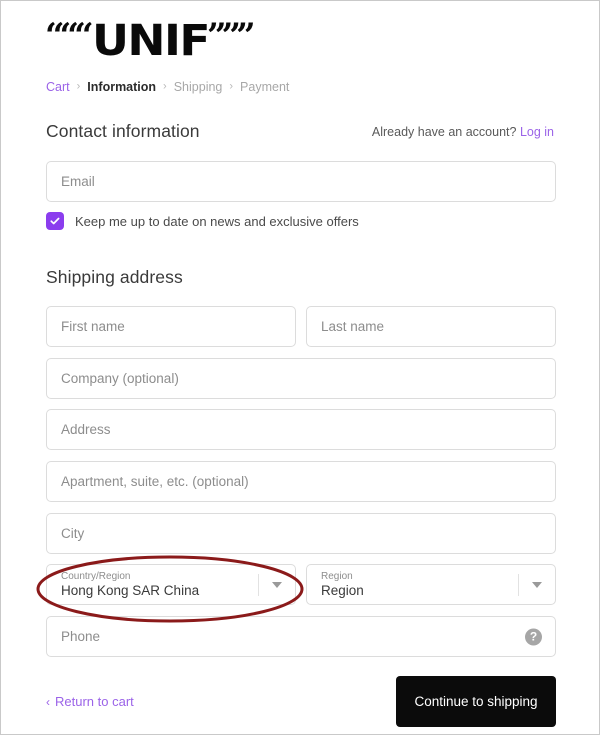 This screenshot has height=735, width=600. What do you see at coordinates (231, 36) in the screenshot?
I see `logo-quote-right-icon: ”””` at bounding box center [231, 36].